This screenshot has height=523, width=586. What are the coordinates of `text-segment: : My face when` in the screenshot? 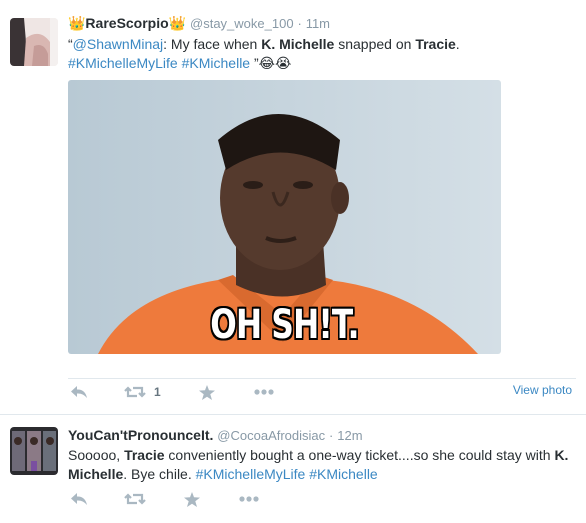 It's located at (212, 44).